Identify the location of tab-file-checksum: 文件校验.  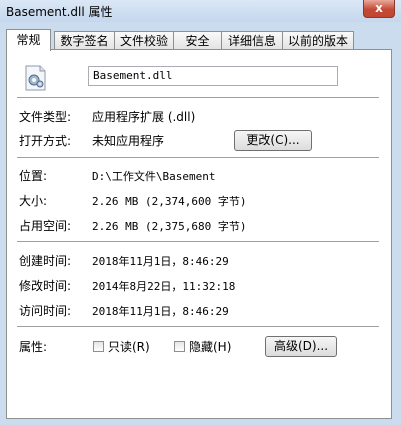
(144, 40).